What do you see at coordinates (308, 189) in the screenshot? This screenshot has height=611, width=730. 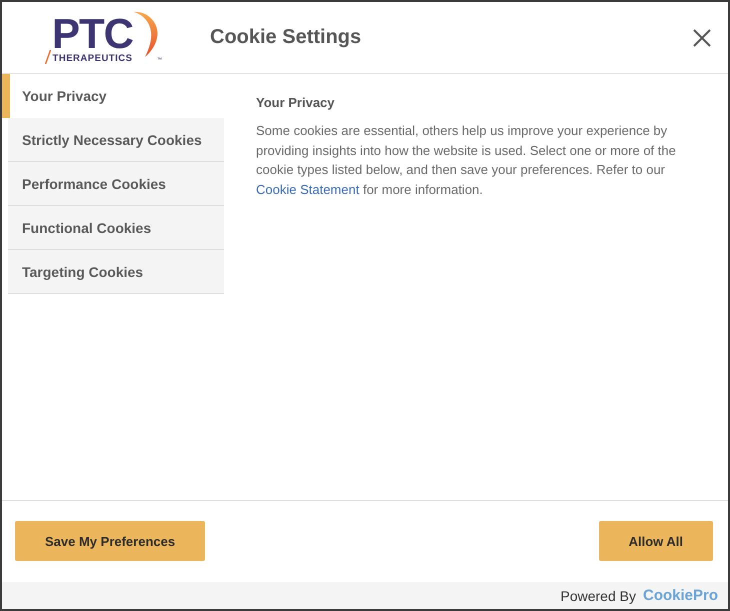 I see `cookie-statement-link: Cookie Statement` at bounding box center [308, 189].